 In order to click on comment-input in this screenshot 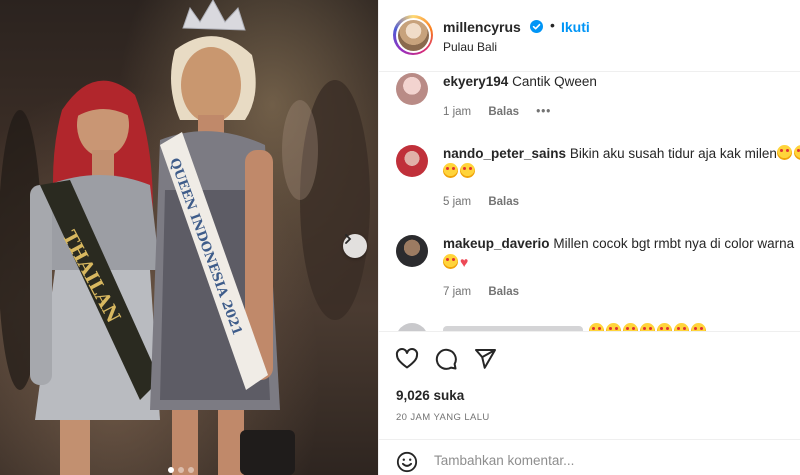, I will do `click(609, 460)`.